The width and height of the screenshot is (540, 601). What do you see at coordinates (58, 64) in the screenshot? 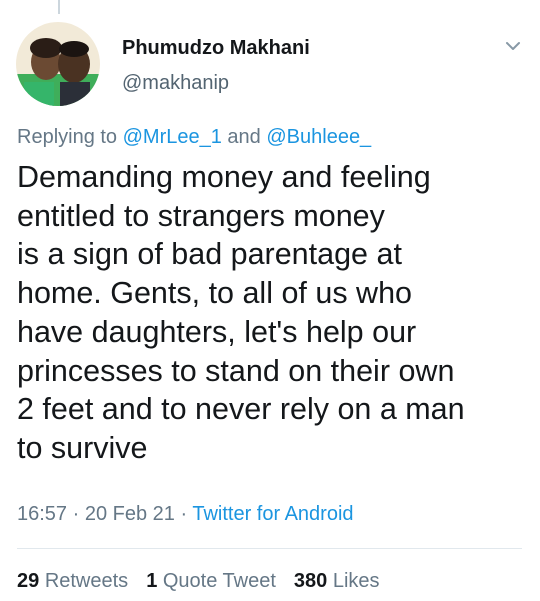
I see `avatar` at bounding box center [58, 64].